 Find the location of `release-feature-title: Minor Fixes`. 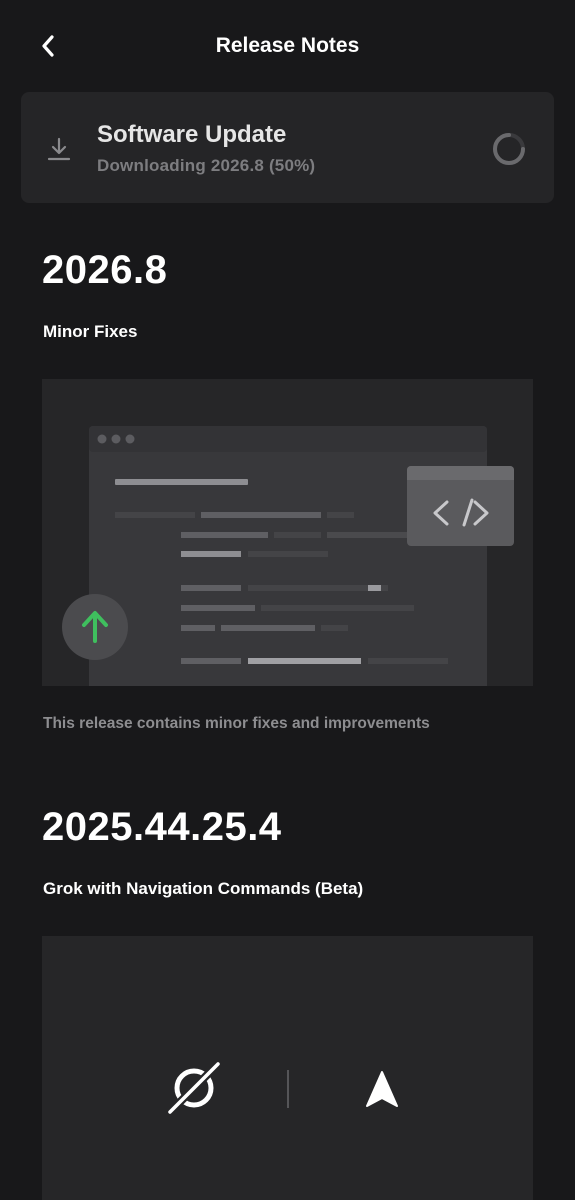

release-feature-title: Minor Fixes is located at coordinates (90, 331).